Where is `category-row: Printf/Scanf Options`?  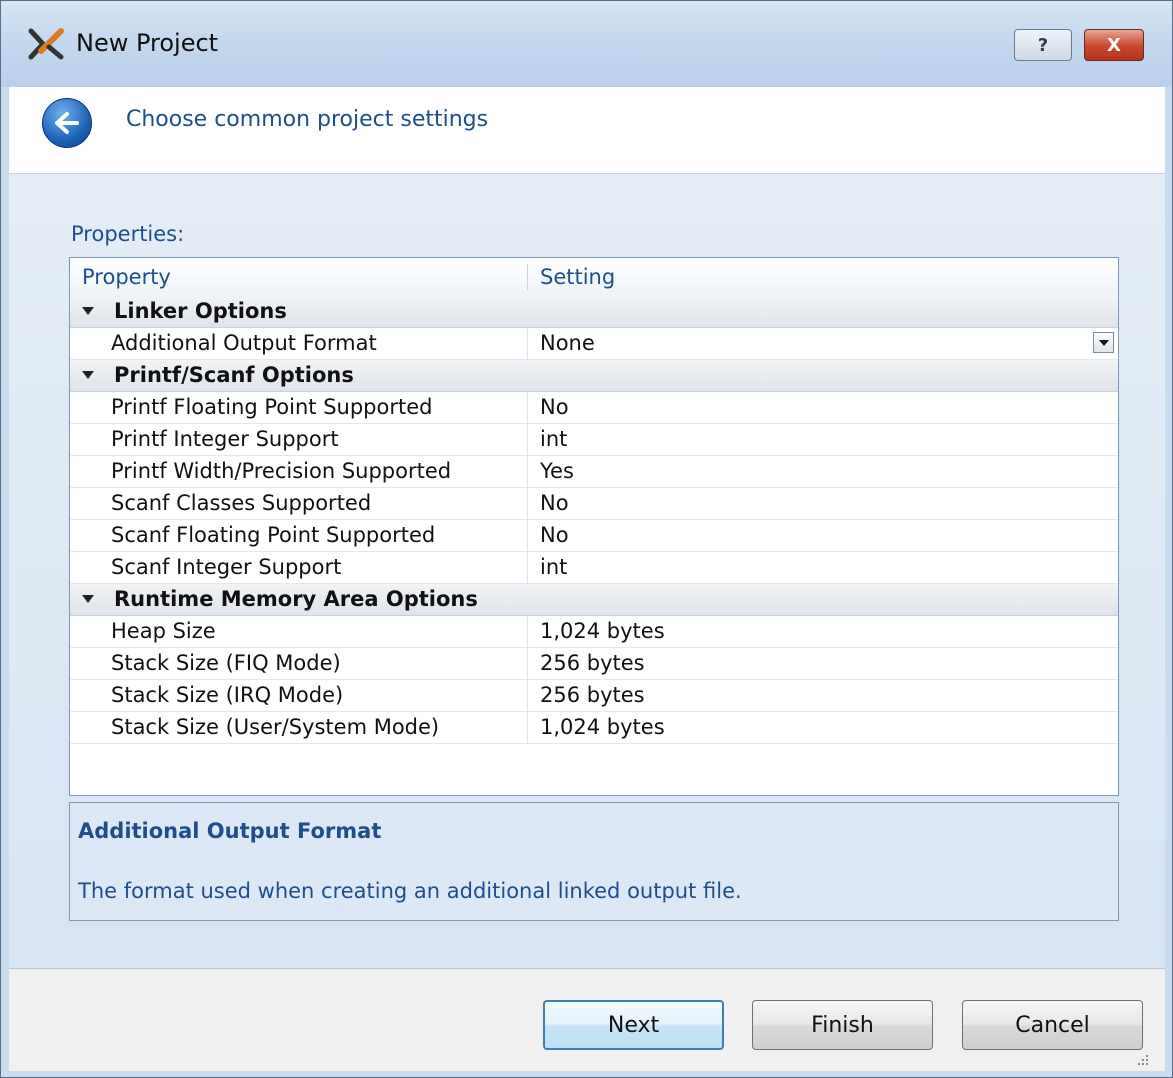
category-row: Printf/Scanf Options is located at coordinates (594, 376).